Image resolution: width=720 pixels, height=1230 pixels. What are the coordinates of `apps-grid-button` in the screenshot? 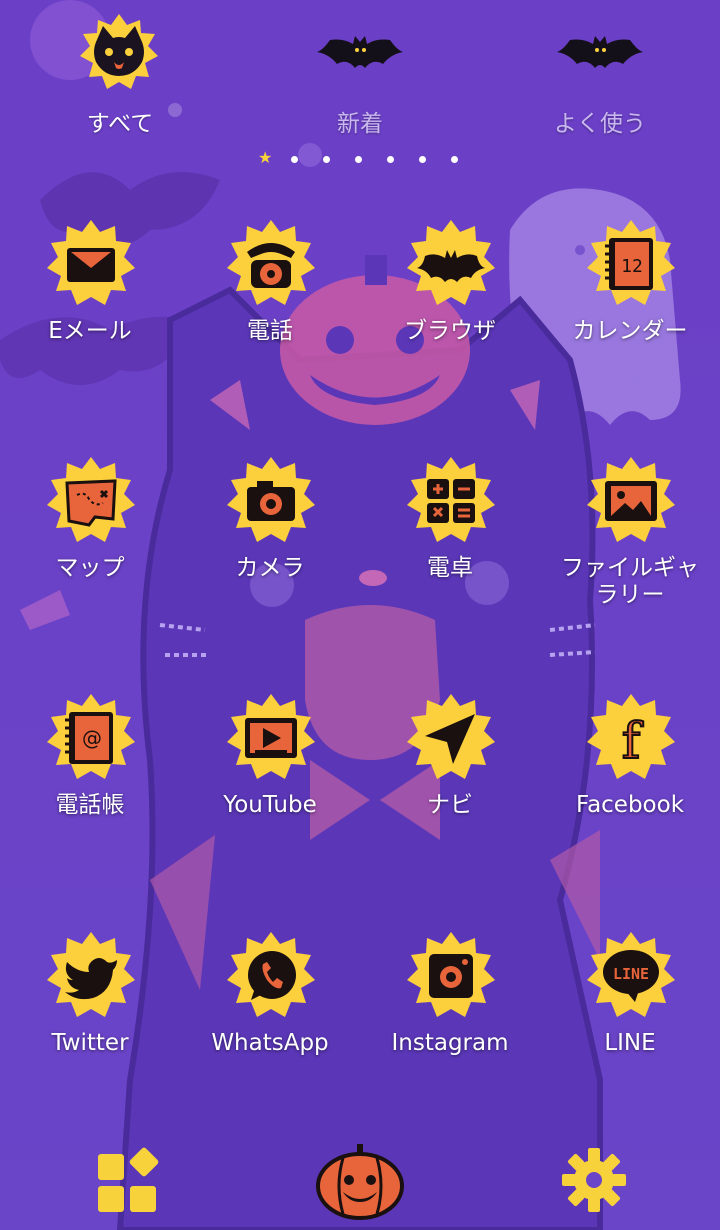 It's located at (128, 1182).